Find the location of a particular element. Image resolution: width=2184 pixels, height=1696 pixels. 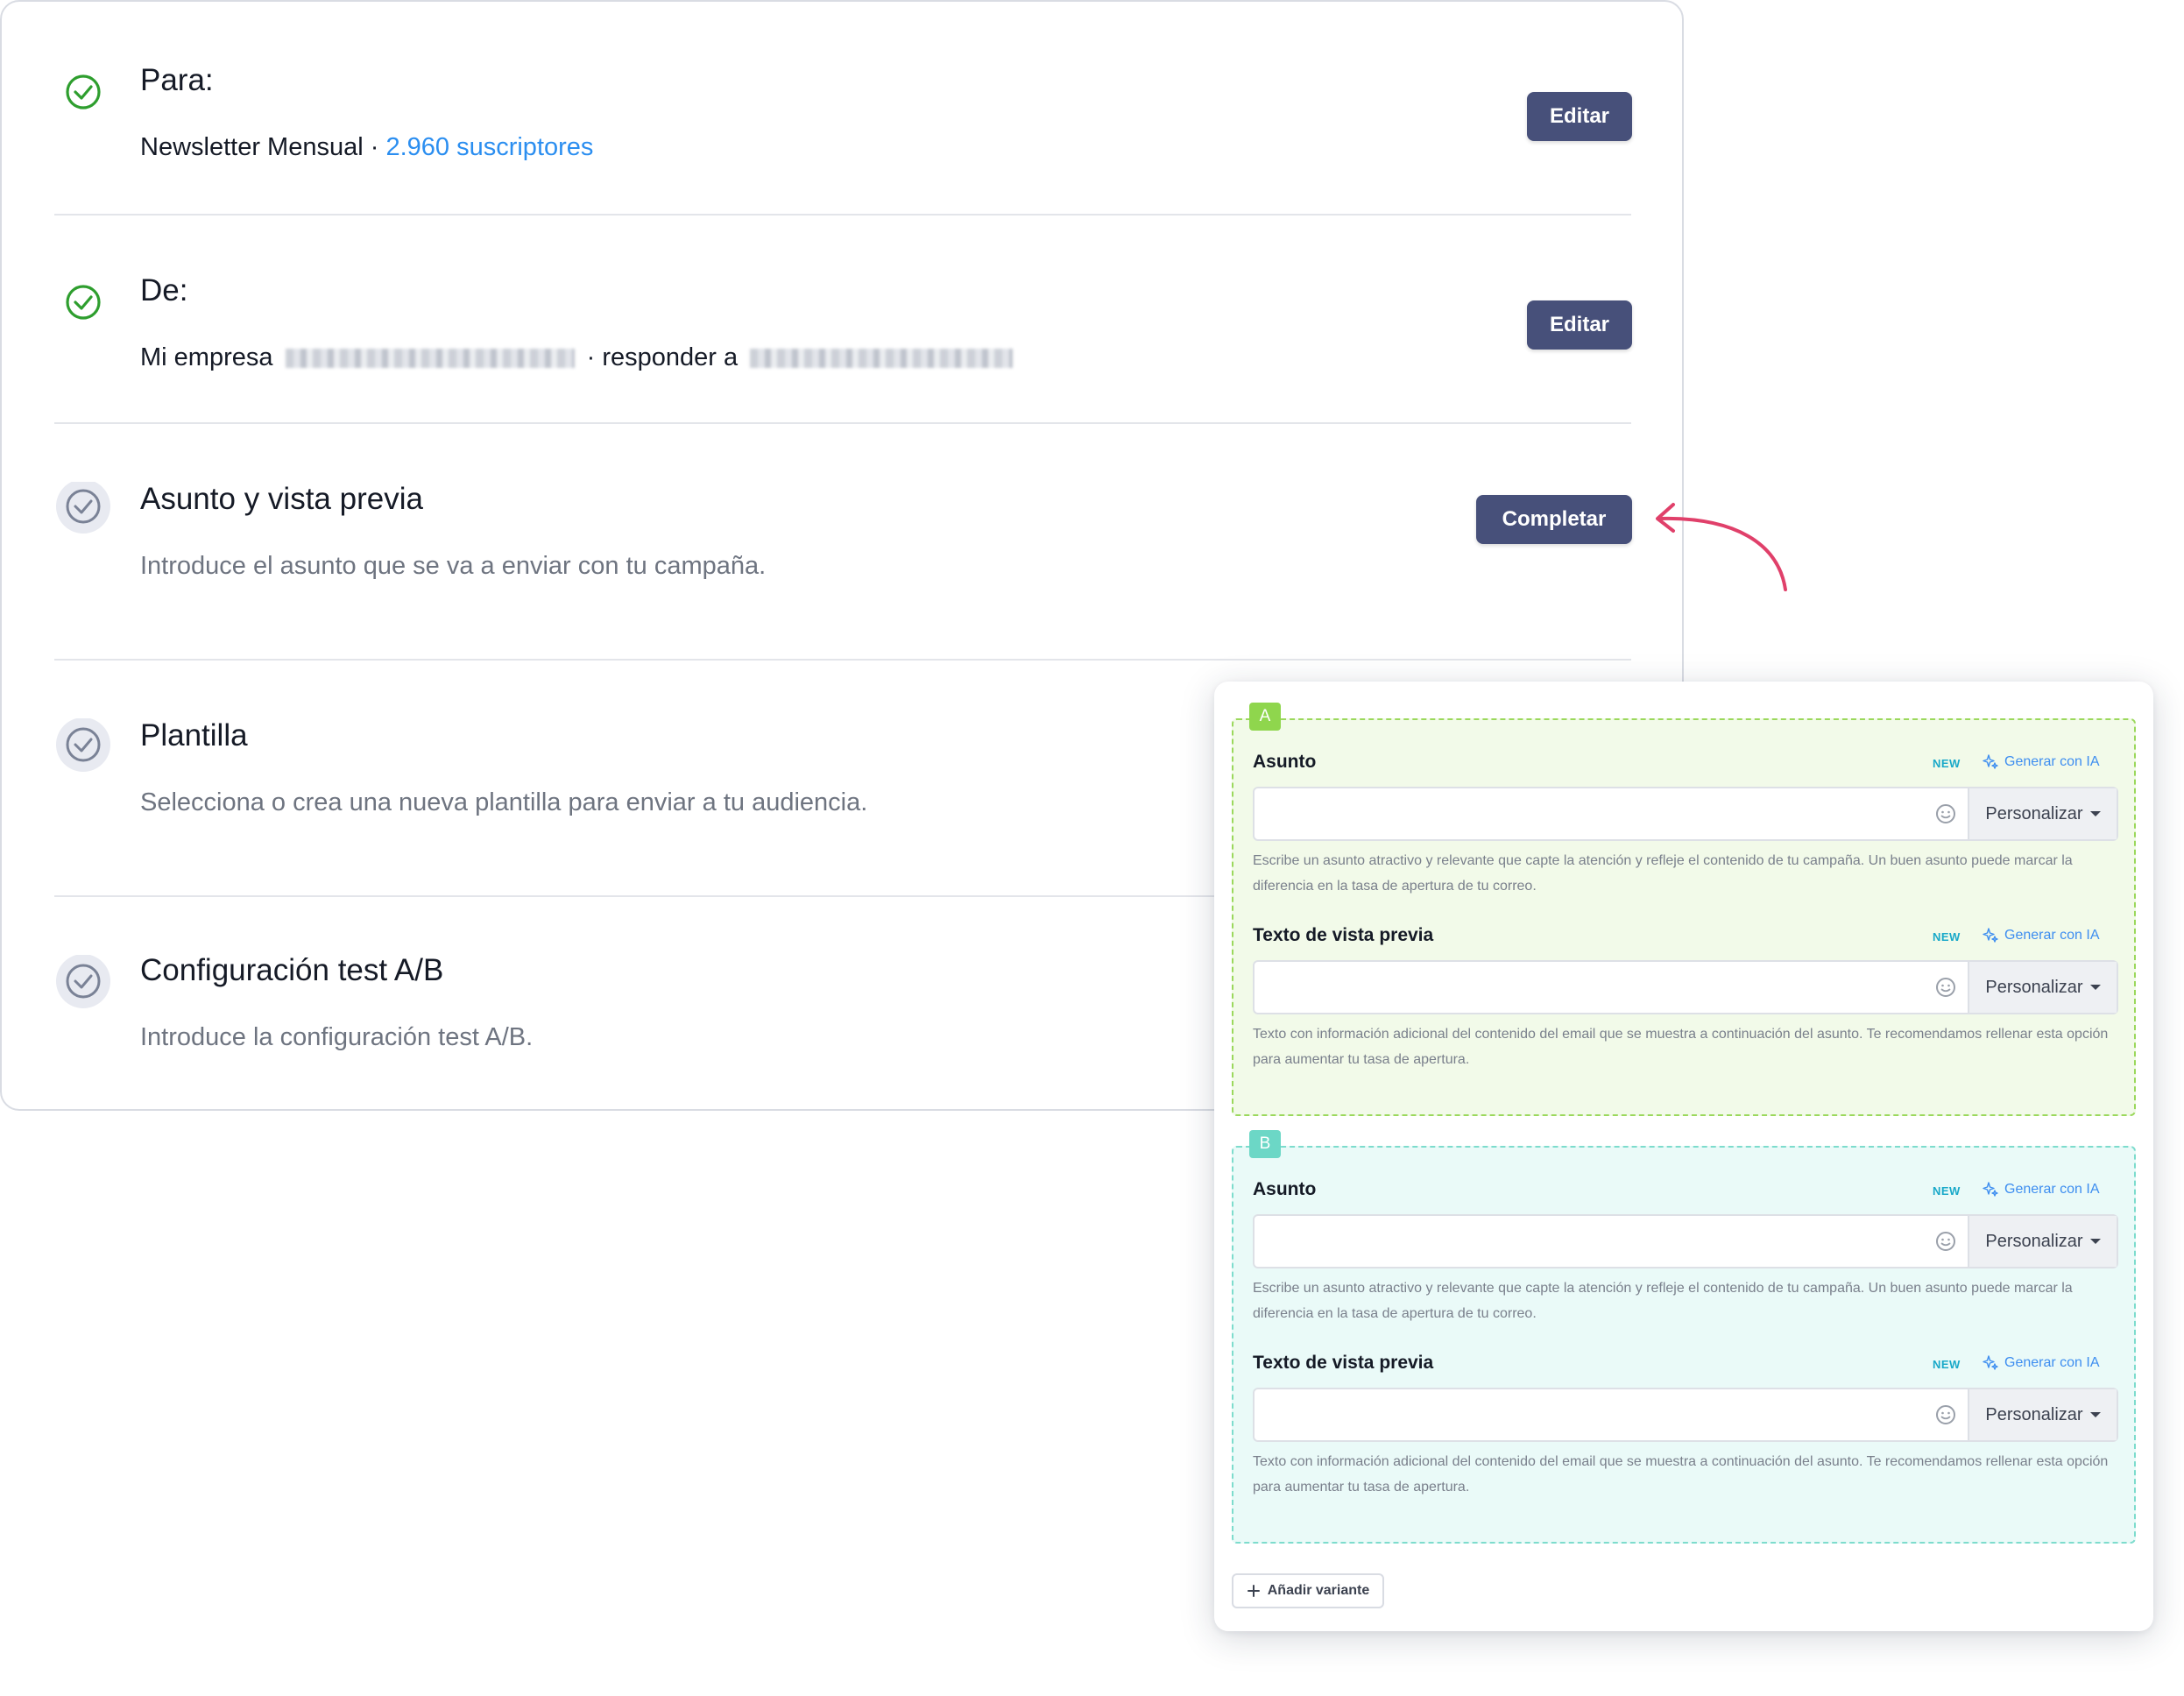

blurred-email is located at coordinates (430, 359).